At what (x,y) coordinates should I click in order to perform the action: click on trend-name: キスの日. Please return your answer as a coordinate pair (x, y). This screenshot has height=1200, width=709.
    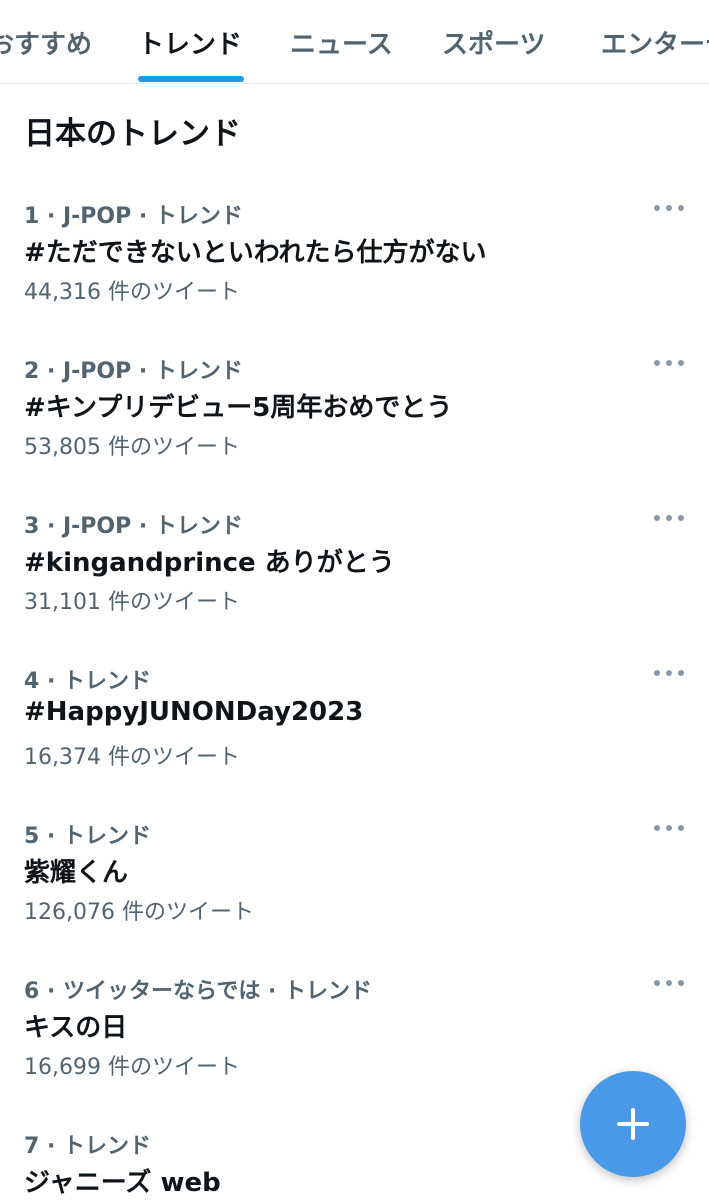
    Looking at the image, I should click on (76, 1028).